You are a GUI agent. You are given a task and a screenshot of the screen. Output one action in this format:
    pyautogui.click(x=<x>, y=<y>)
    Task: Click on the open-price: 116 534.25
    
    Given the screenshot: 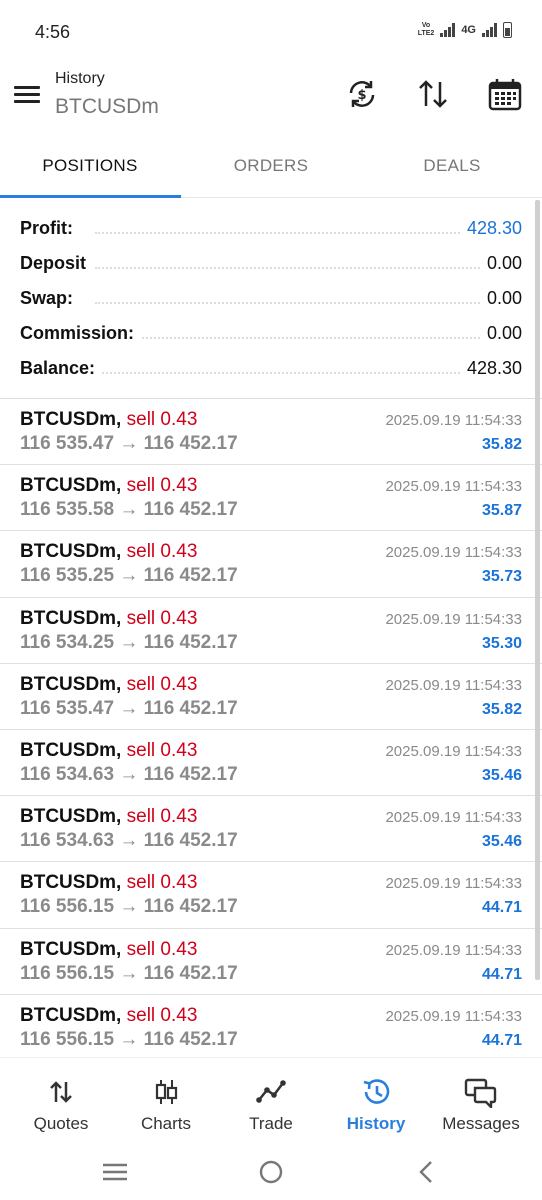 What is the action you would take?
    pyautogui.click(x=67, y=642)
    